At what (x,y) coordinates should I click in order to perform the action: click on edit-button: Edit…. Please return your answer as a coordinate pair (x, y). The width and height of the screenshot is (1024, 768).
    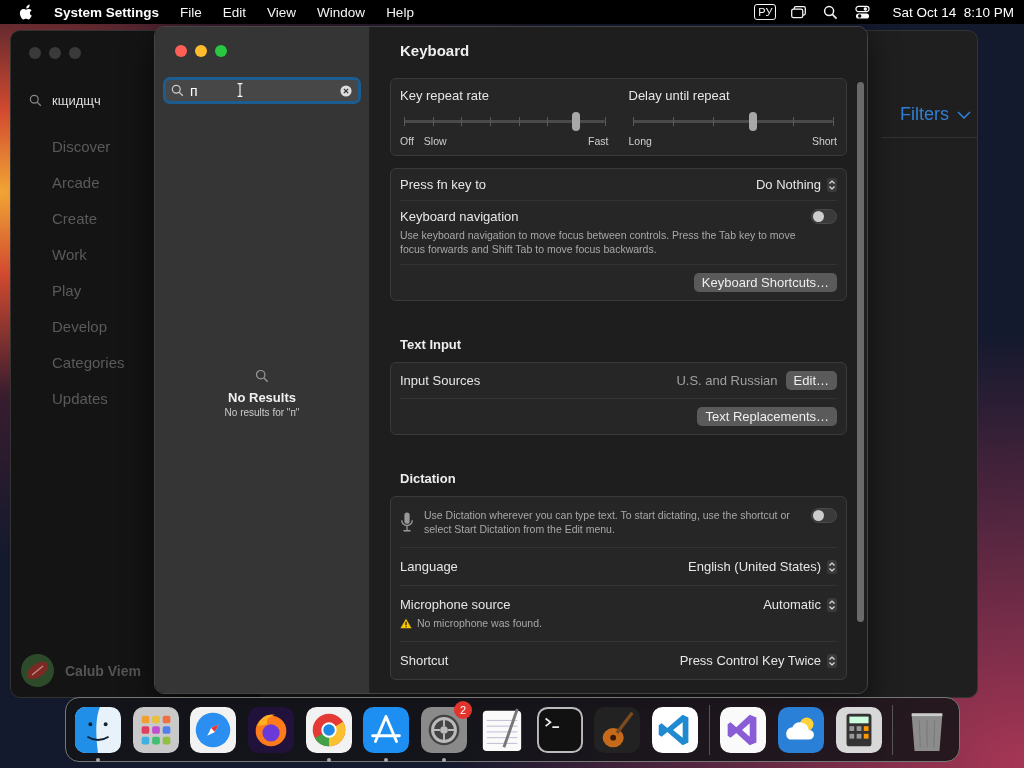
    Looking at the image, I should click on (811, 380).